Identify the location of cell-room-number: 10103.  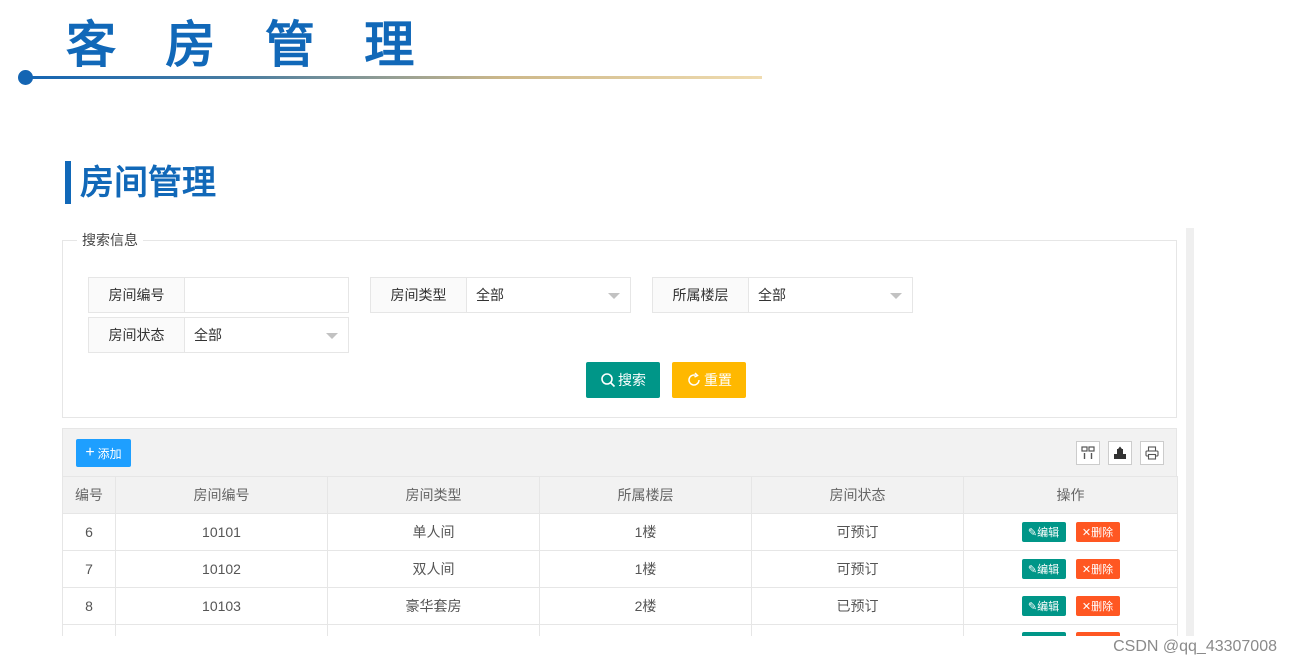
(221, 606).